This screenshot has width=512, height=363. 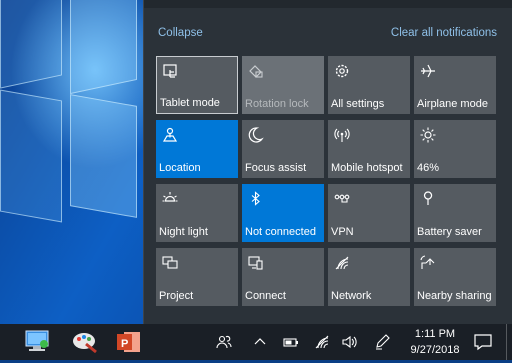 What do you see at coordinates (428, 263) in the screenshot?
I see `nearby-sharing-icon` at bounding box center [428, 263].